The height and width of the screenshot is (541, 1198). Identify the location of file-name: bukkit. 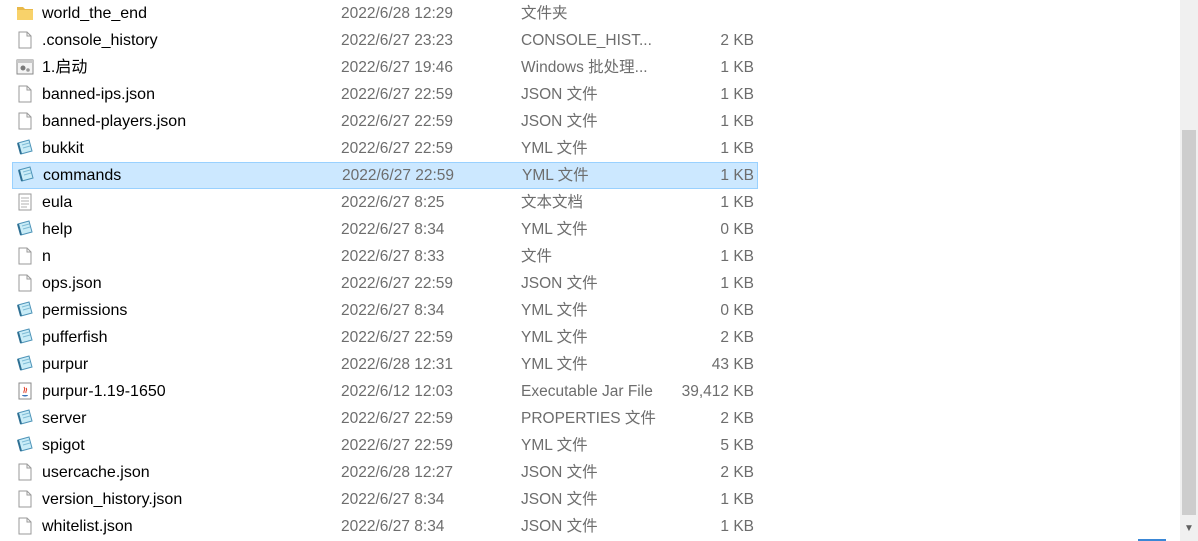
(63, 148).